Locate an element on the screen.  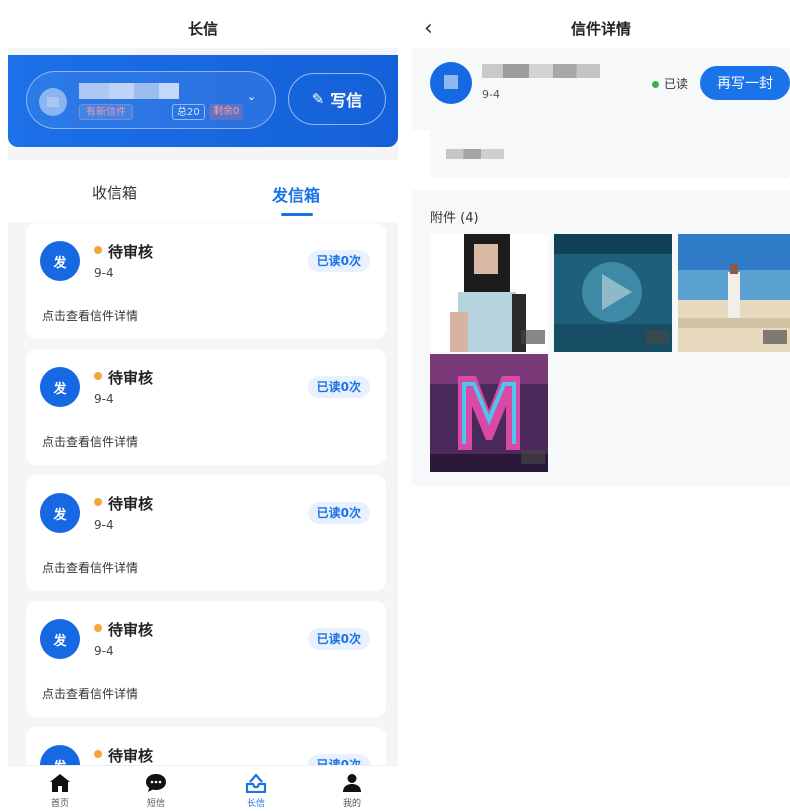
pencil-icon: ✎ is located at coordinates (318, 99).